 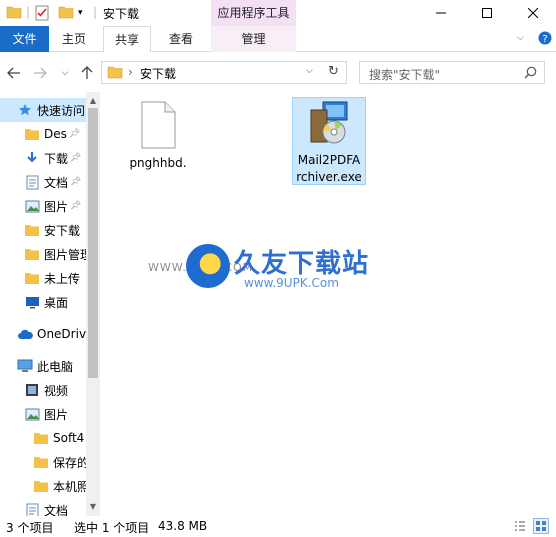 I want to click on breadcrumb-chevron-icon: ›, so click(x=130, y=72).